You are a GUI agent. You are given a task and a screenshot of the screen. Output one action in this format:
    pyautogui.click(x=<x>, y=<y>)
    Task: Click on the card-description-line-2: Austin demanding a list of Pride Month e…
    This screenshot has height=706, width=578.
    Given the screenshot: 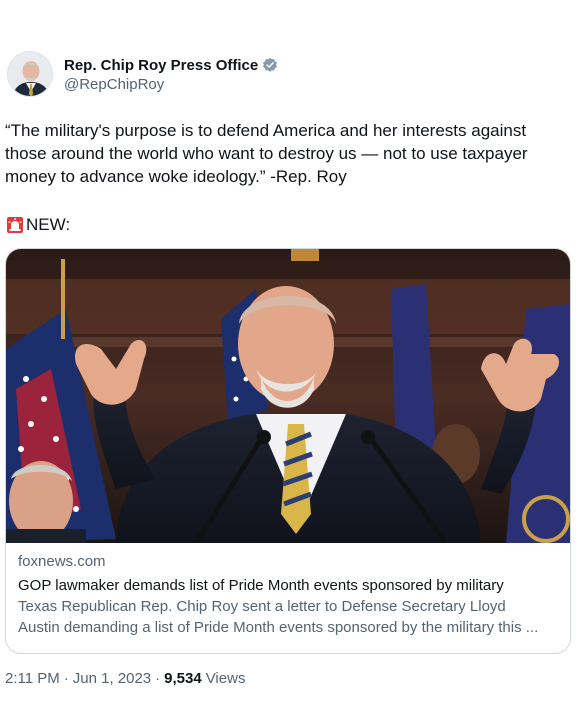 What is the action you would take?
    pyautogui.click(x=278, y=627)
    